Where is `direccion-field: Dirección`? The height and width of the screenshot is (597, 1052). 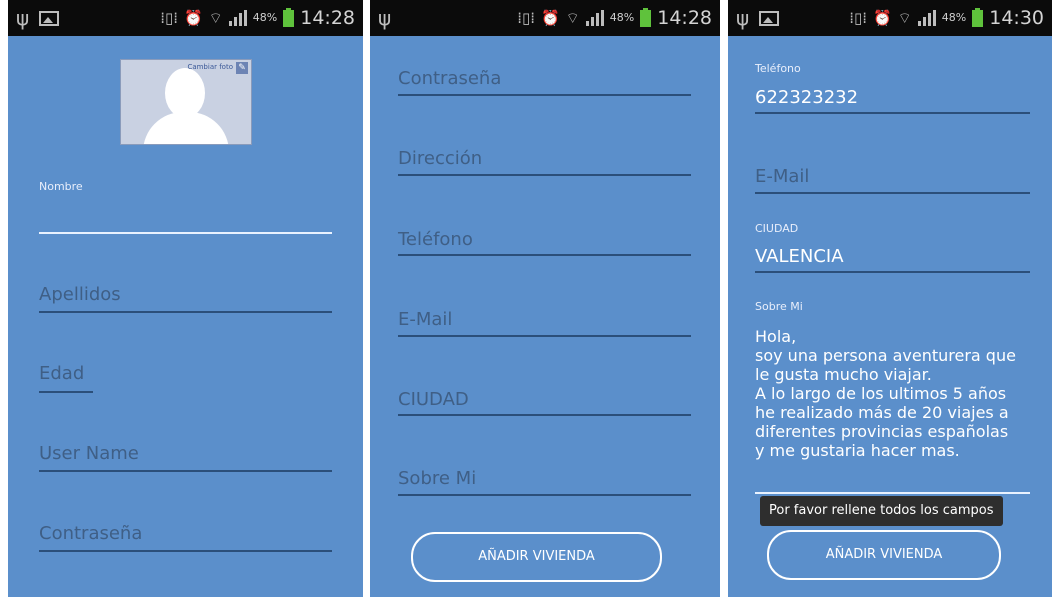
direccion-field: Dirección is located at coordinates (544, 163).